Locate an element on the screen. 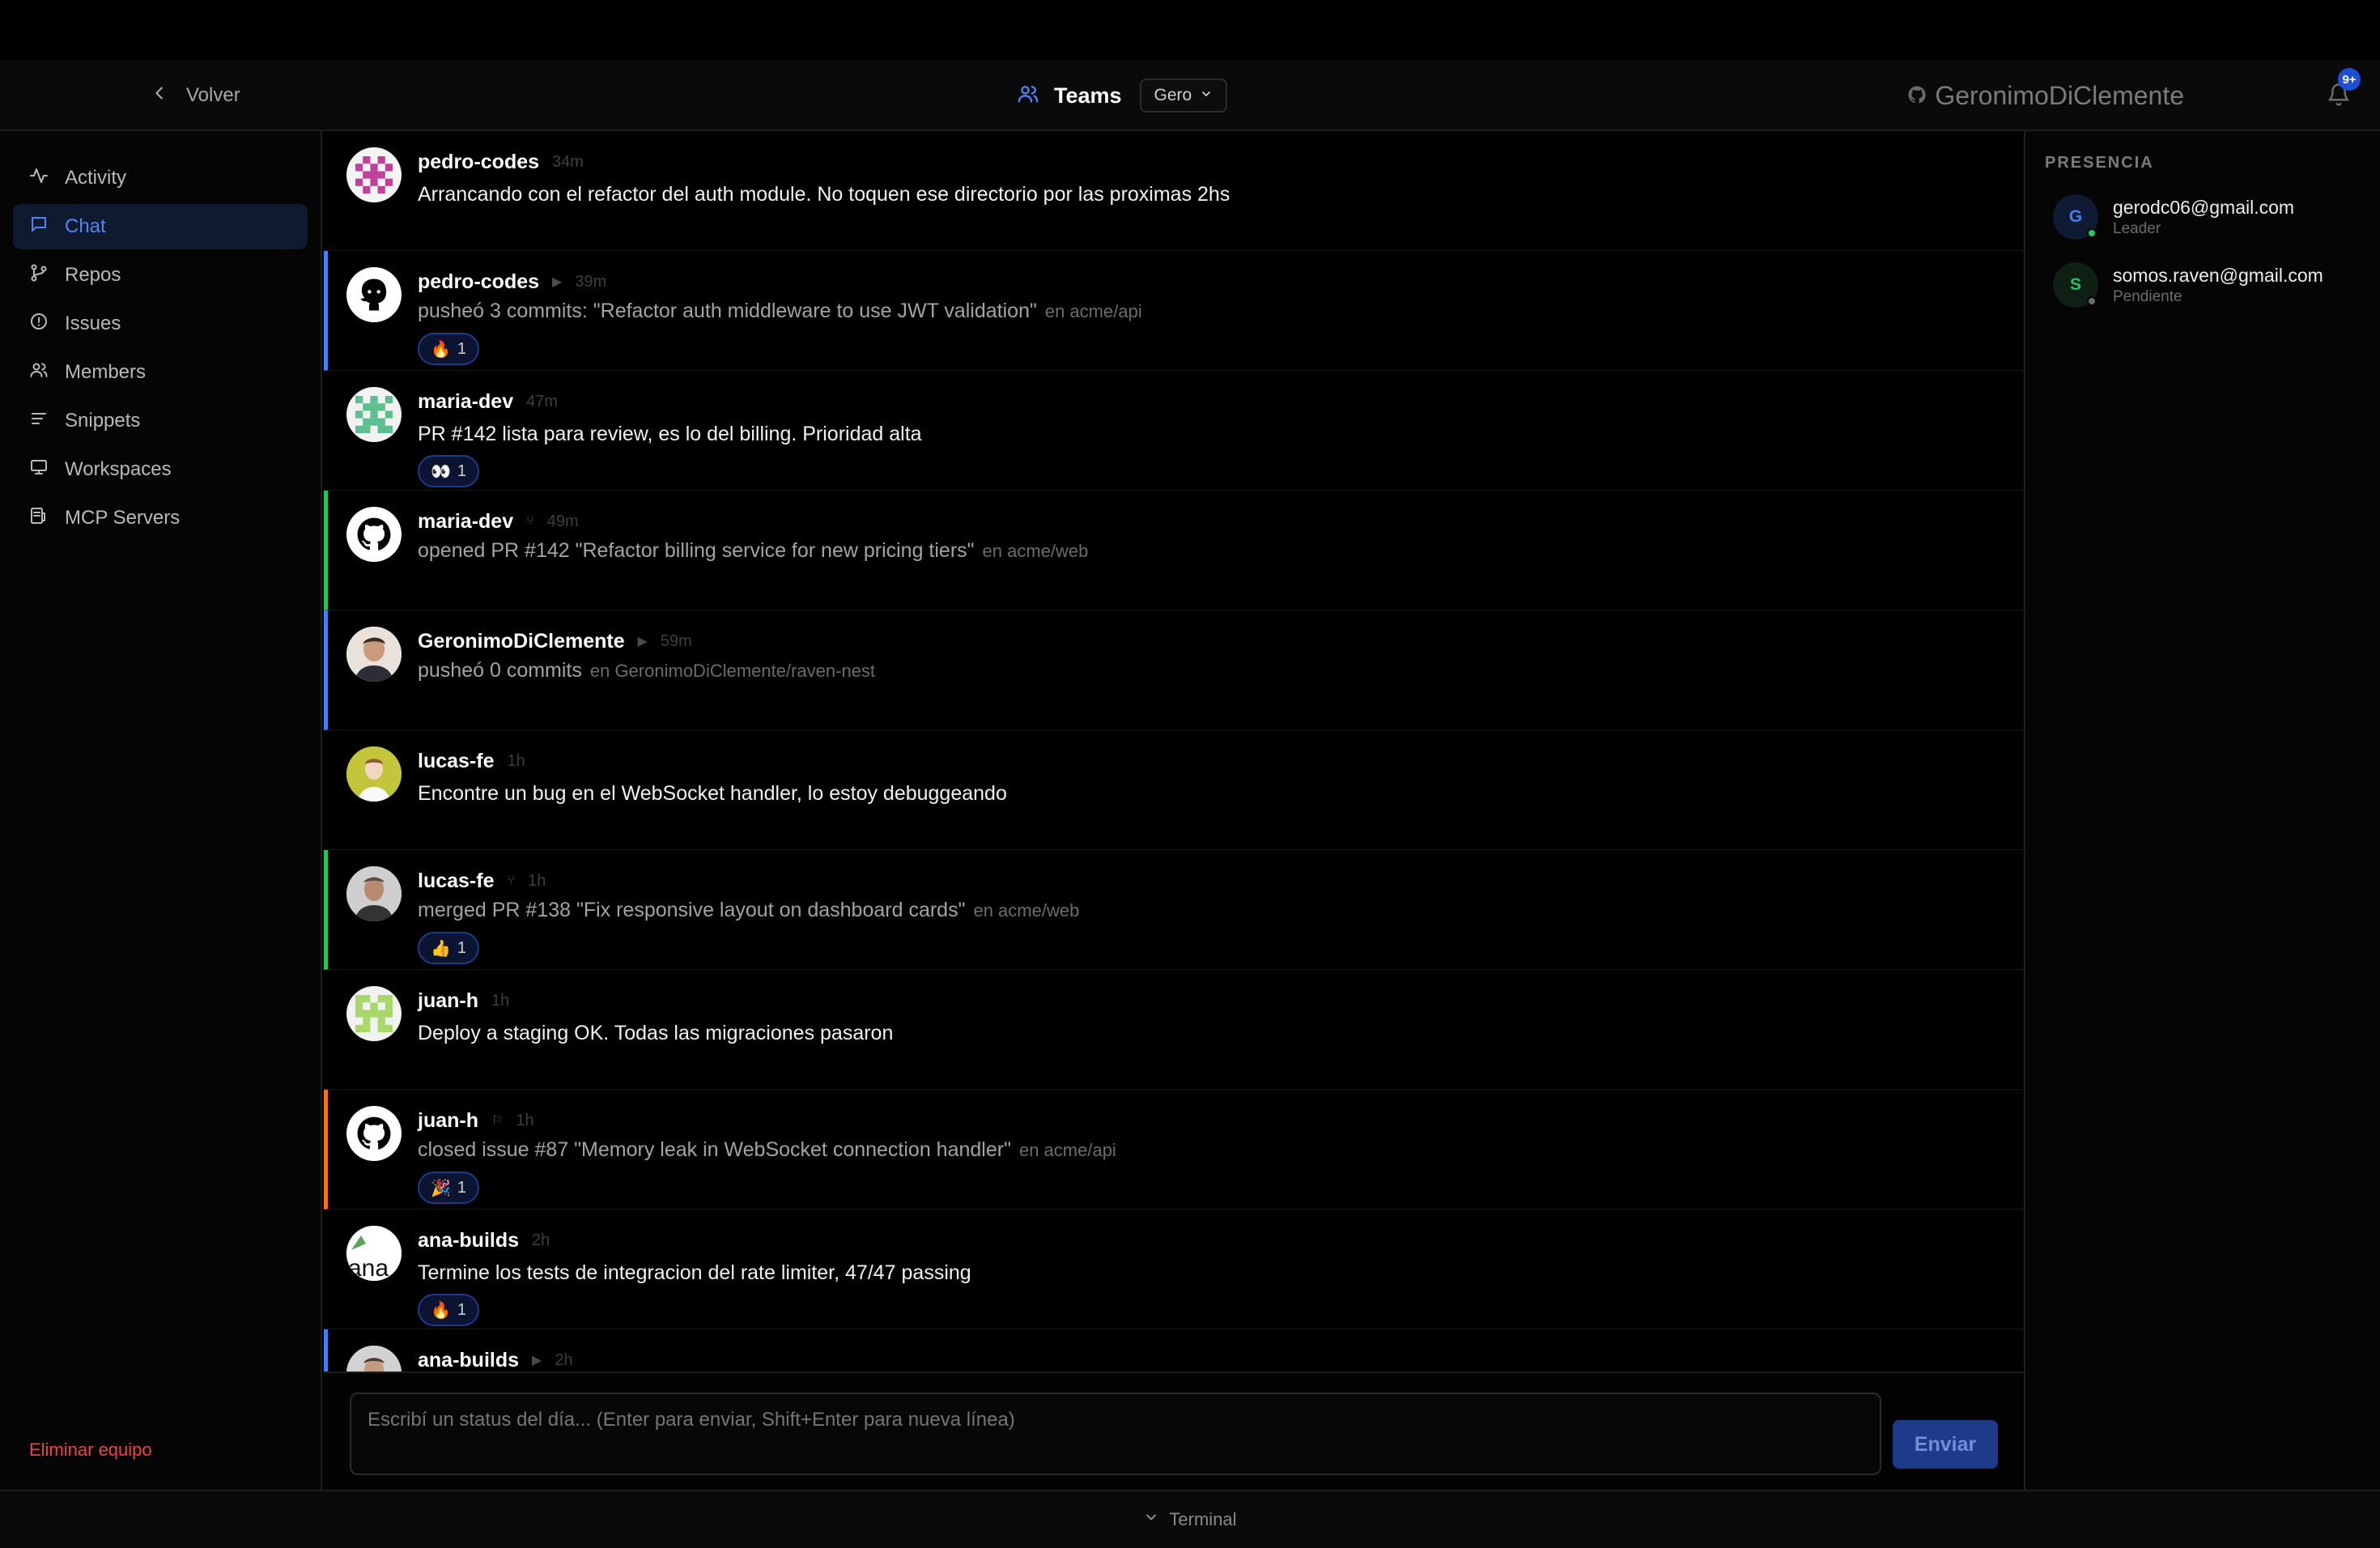 This screenshot has width=2380, height=1548. fire-emoji-icon: 🔥 is located at coordinates (441, 1310).